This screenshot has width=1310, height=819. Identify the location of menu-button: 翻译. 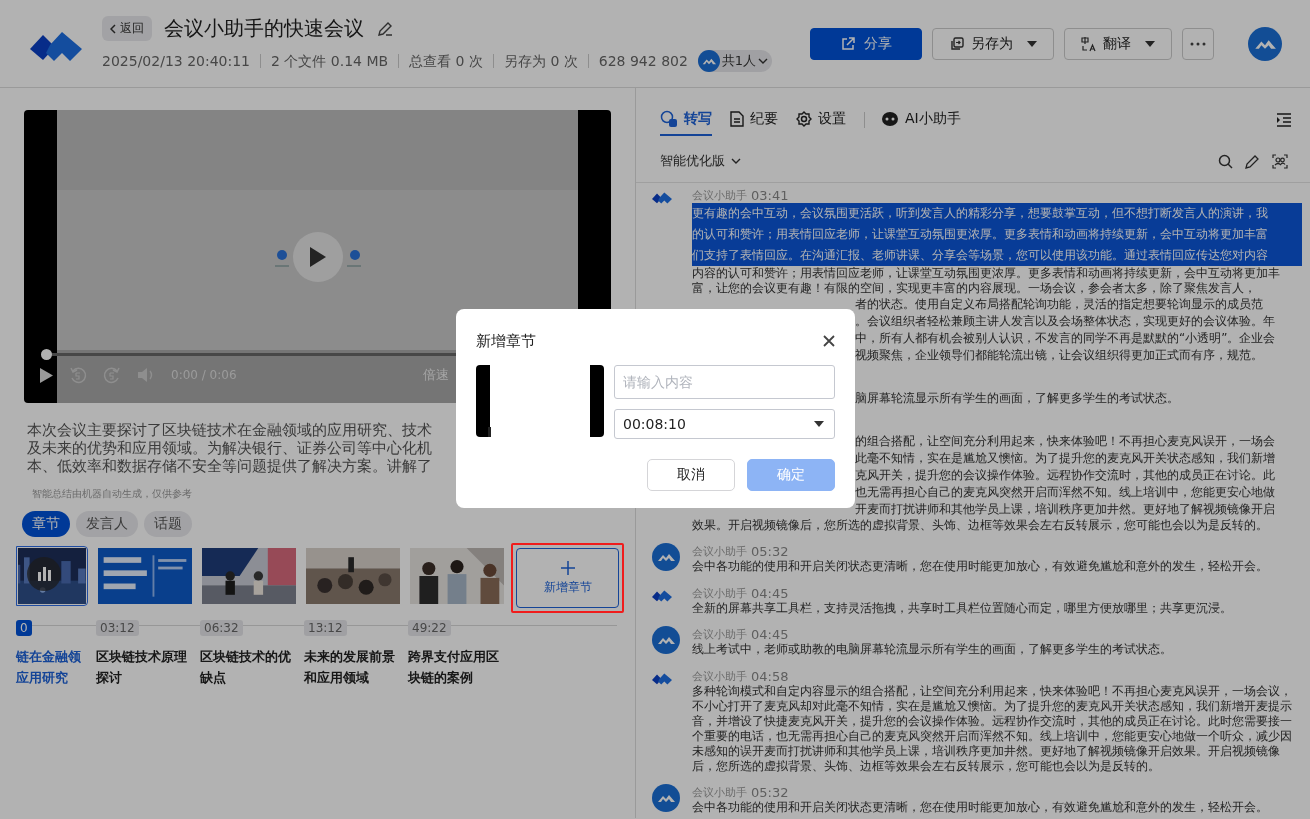
(1118, 43).